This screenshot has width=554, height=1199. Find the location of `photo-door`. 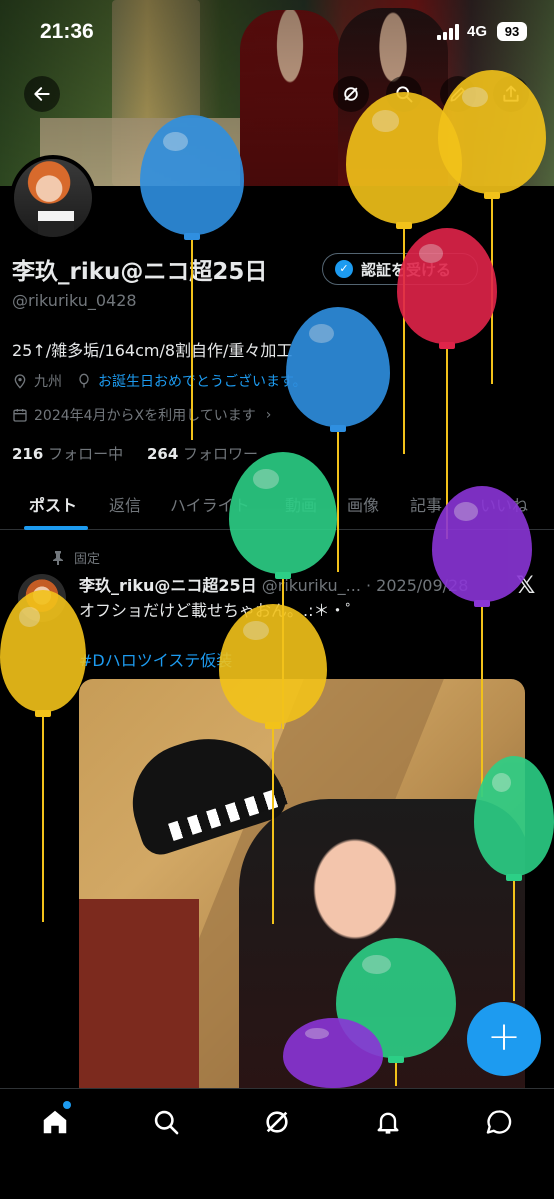

photo-door is located at coordinates (139, 999).